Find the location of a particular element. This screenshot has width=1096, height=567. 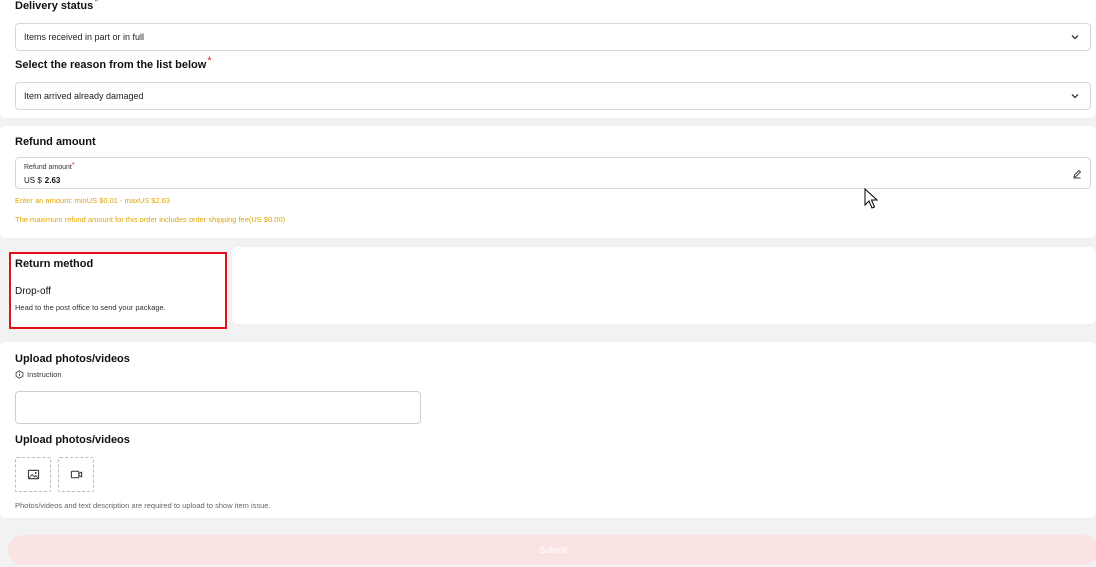

instruction-label: Instruction is located at coordinates (44, 374).